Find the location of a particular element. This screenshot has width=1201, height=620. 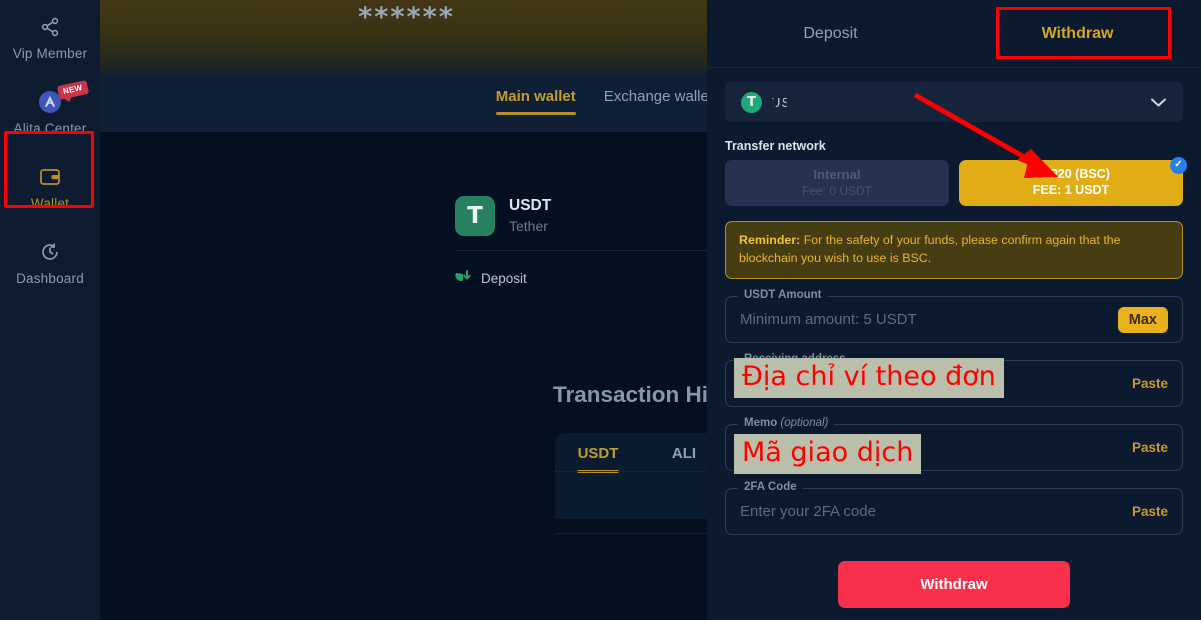

asset-row: T USDT Tether is located at coordinates (584, 219).